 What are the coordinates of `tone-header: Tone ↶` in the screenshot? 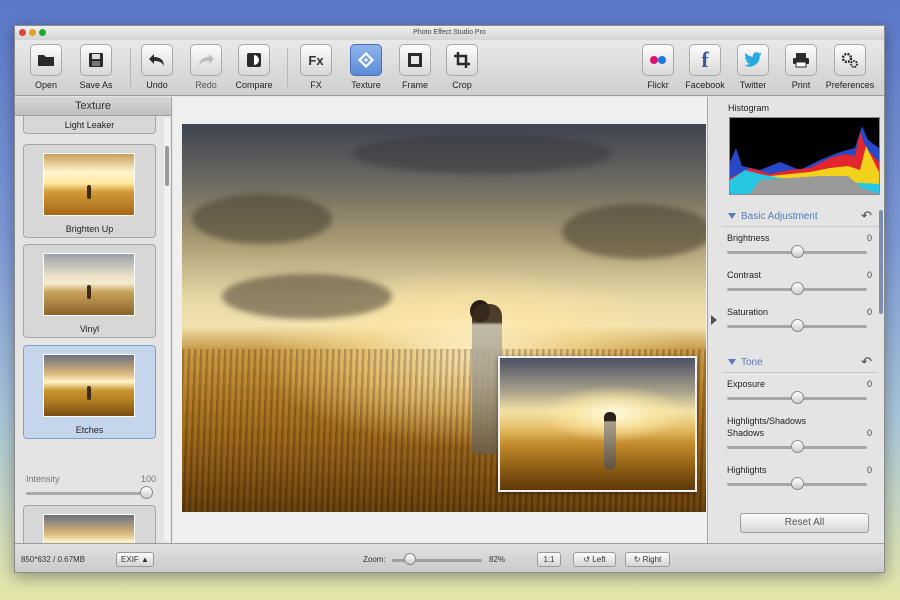 It's located at (800, 363).